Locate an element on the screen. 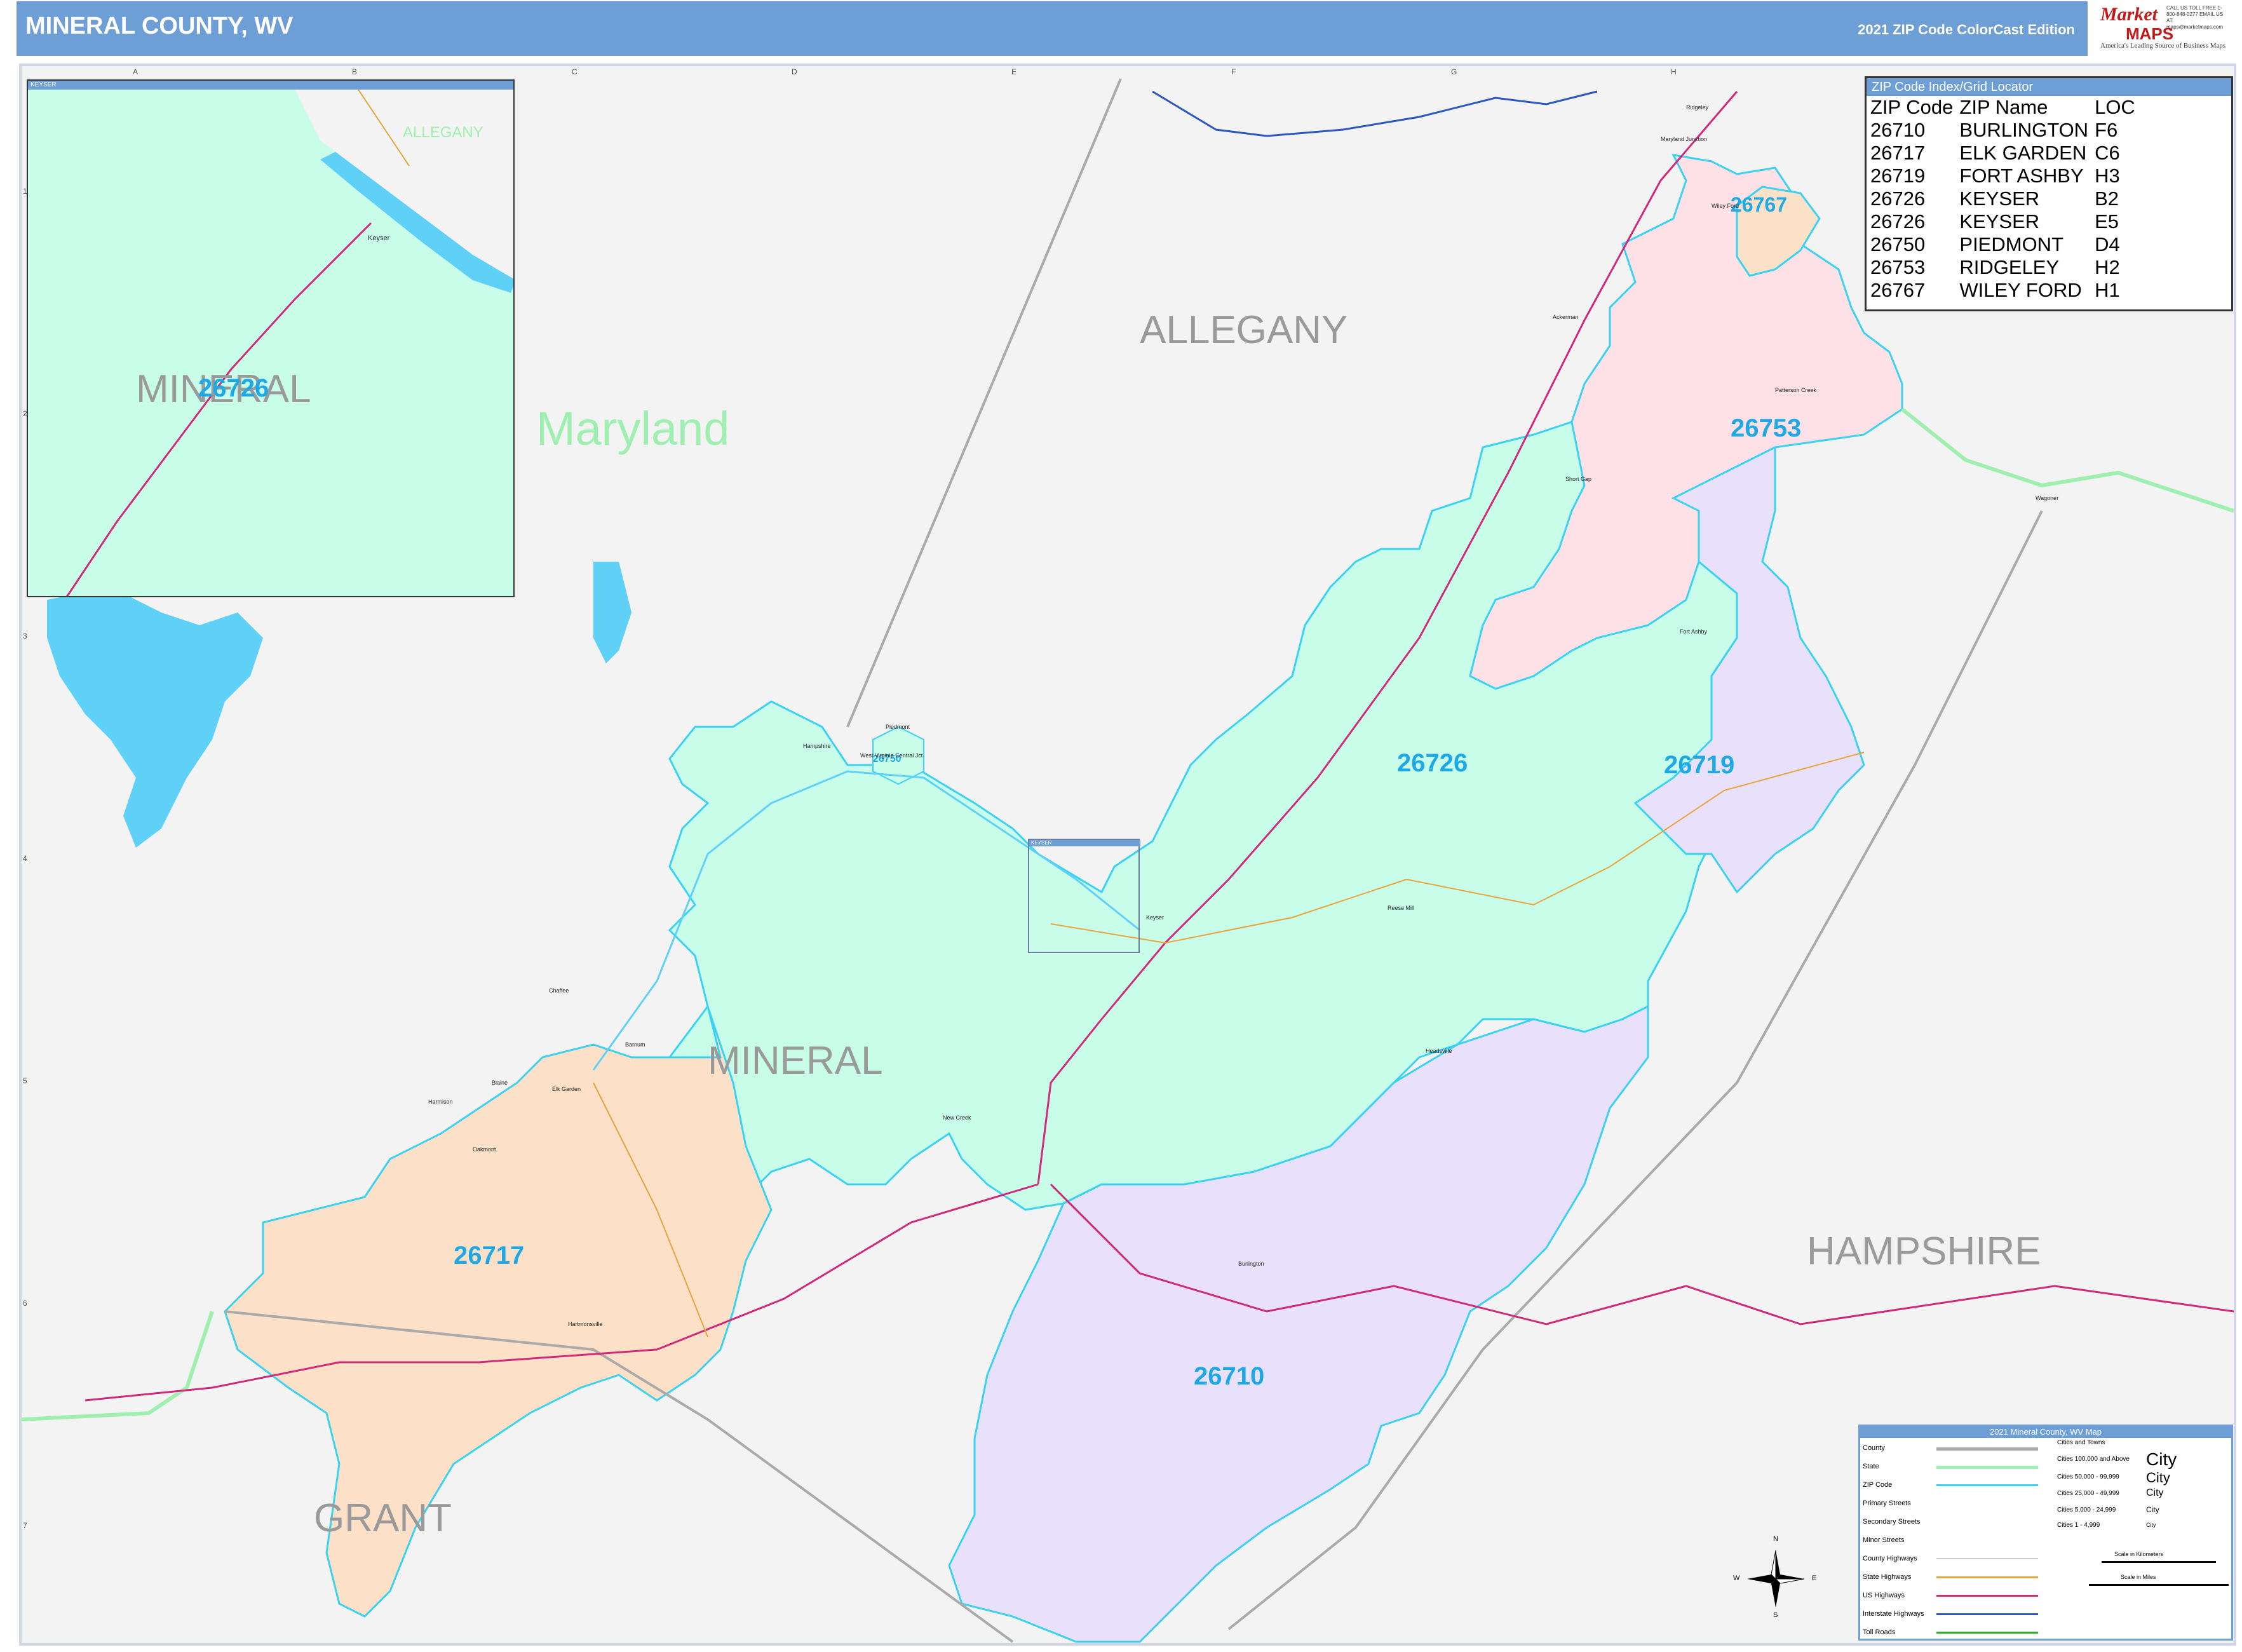  table-row: 26717 ELK GARDEN C6 is located at coordinates (2006, 153).